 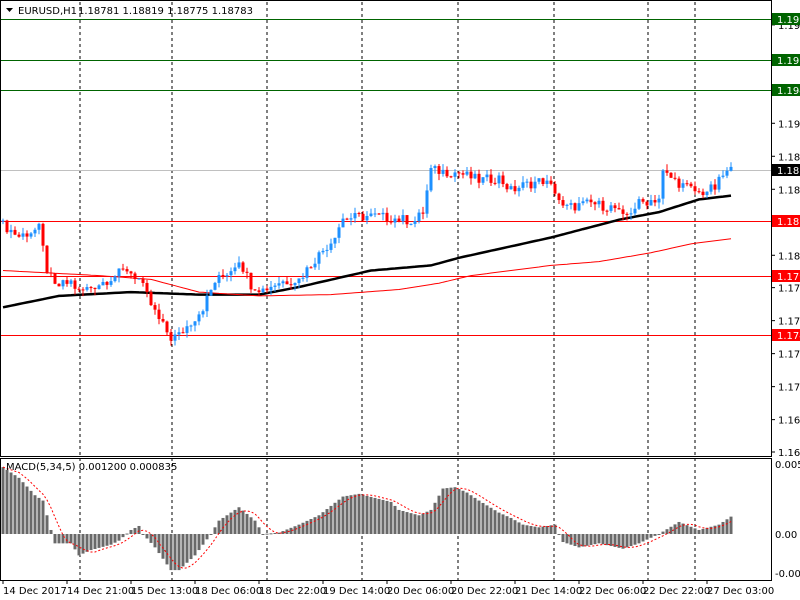 What do you see at coordinates (788, 61) in the screenshot?
I see `resistance-price-tag-label: 1.19650` at bounding box center [788, 61].